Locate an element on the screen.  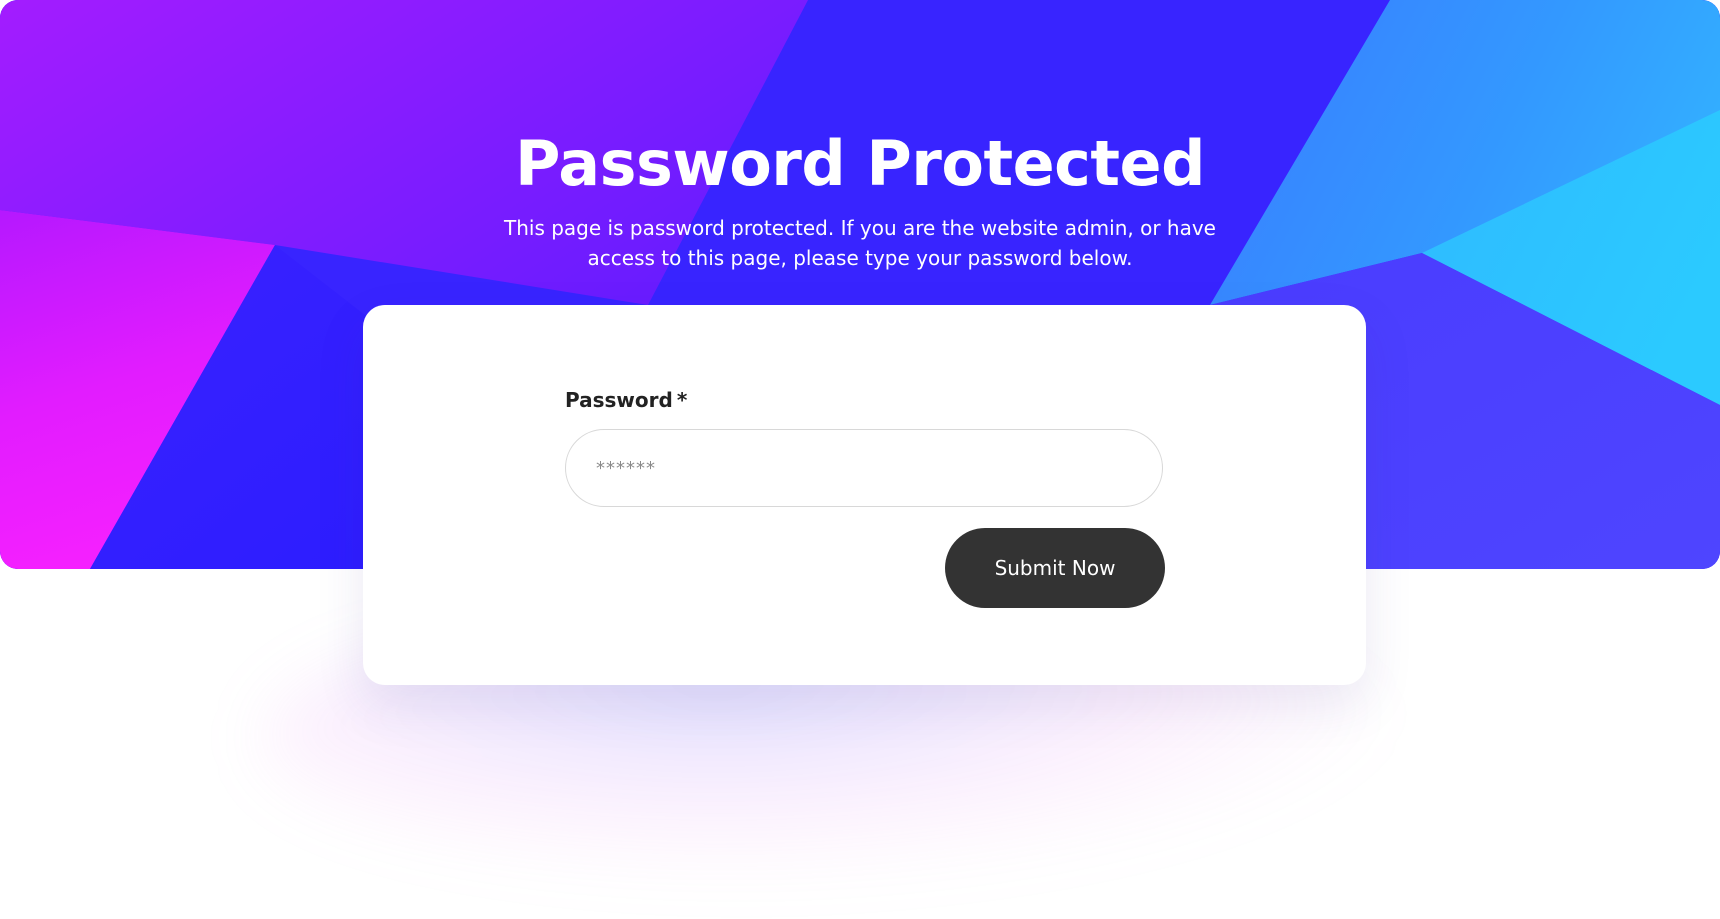
password-label: Password * is located at coordinates (626, 400).